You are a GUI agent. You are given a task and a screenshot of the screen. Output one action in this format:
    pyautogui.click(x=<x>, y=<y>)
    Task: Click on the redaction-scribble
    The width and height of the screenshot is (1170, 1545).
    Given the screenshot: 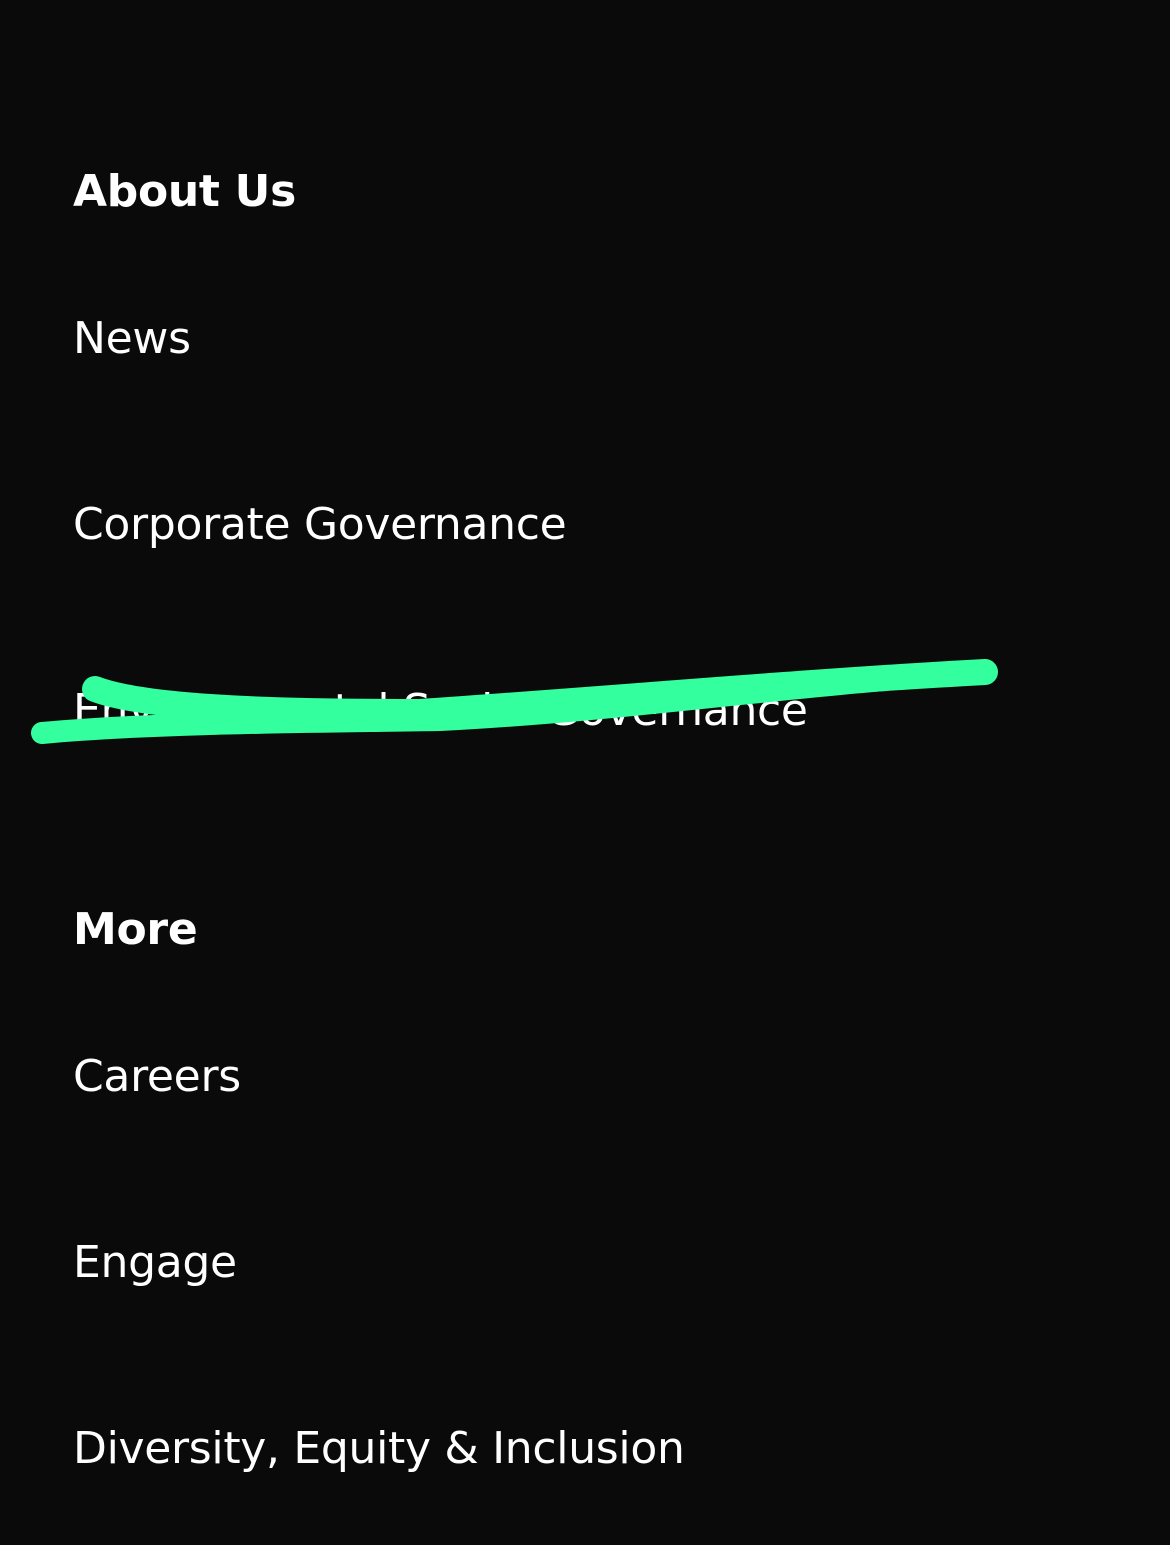 What is the action you would take?
    pyautogui.click(x=514, y=701)
    